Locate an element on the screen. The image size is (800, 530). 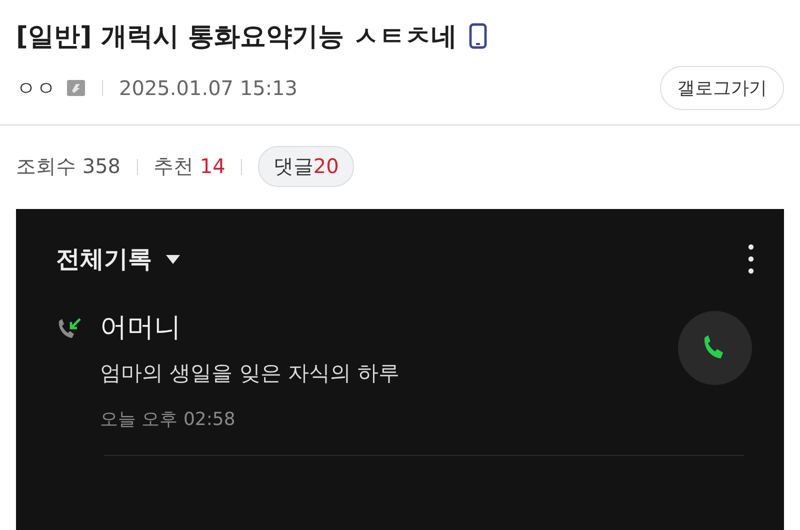
more-options-icon is located at coordinates (751, 259).